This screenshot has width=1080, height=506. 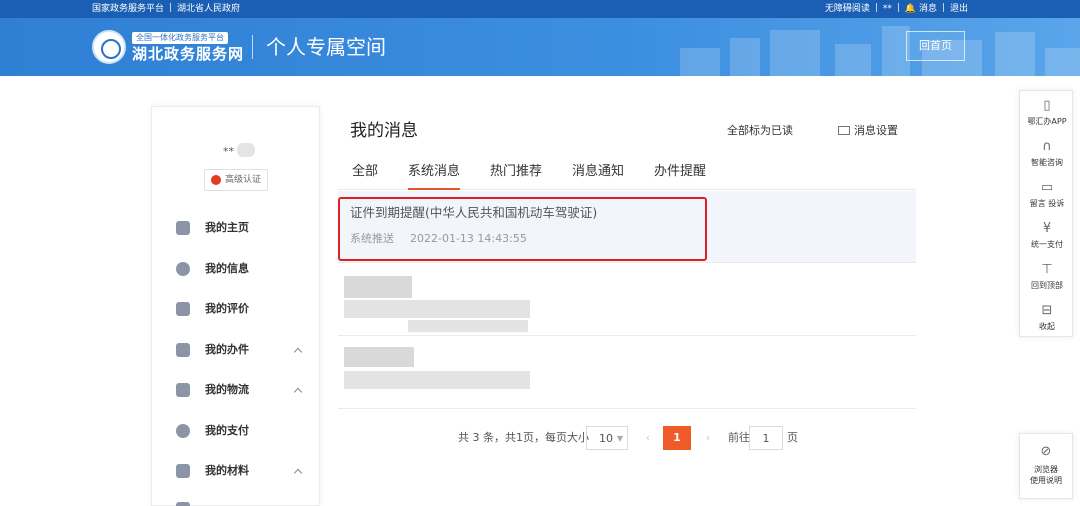 What do you see at coordinates (183, 390) in the screenshot?
I see `box-icon` at bounding box center [183, 390].